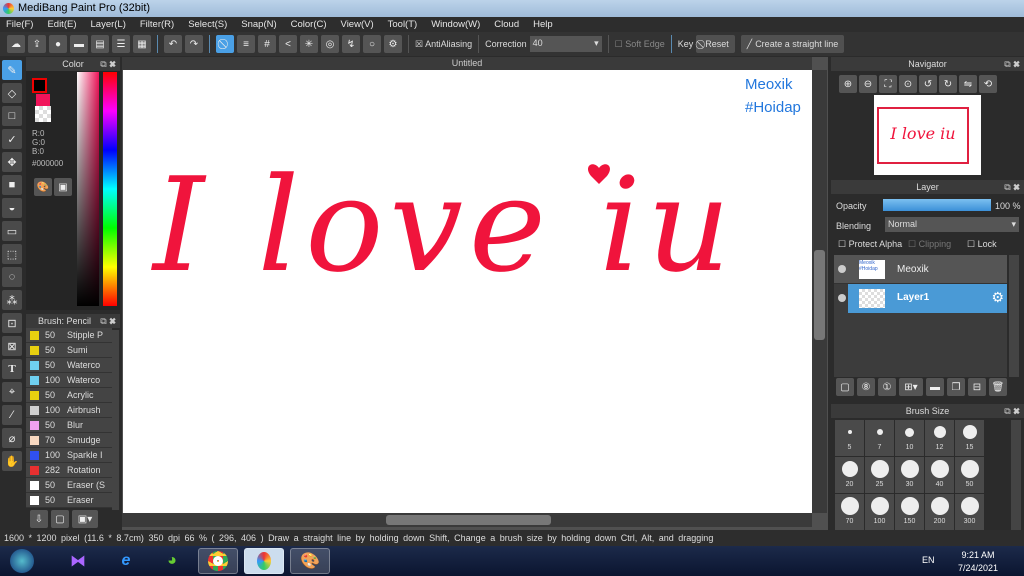  I want to click on brush-list-item: 50 Blur, so click(69, 425).